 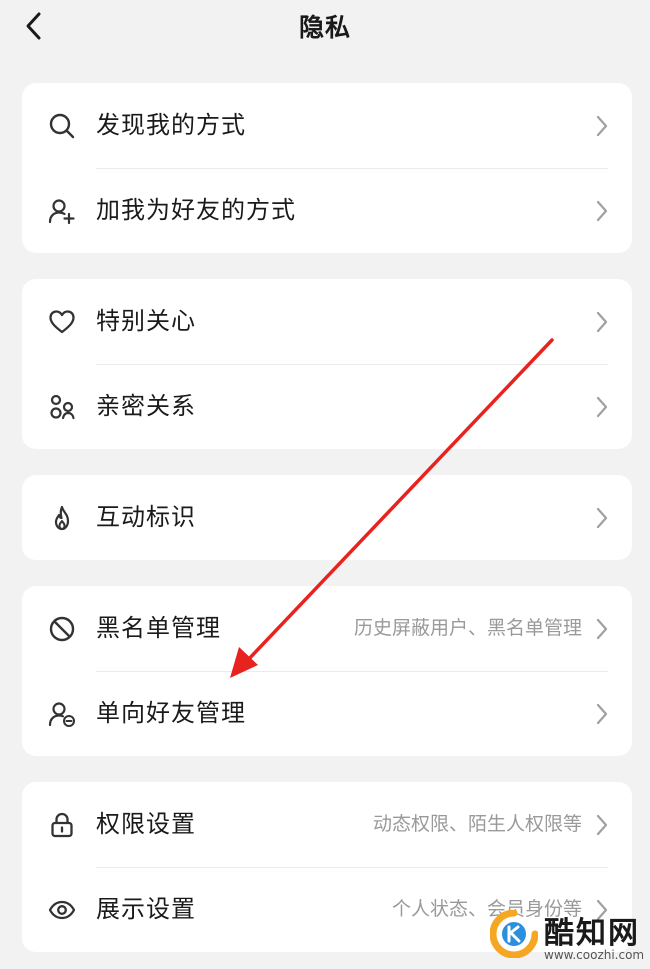 What do you see at coordinates (62, 629) in the screenshot?
I see `block-icon` at bounding box center [62, 629].